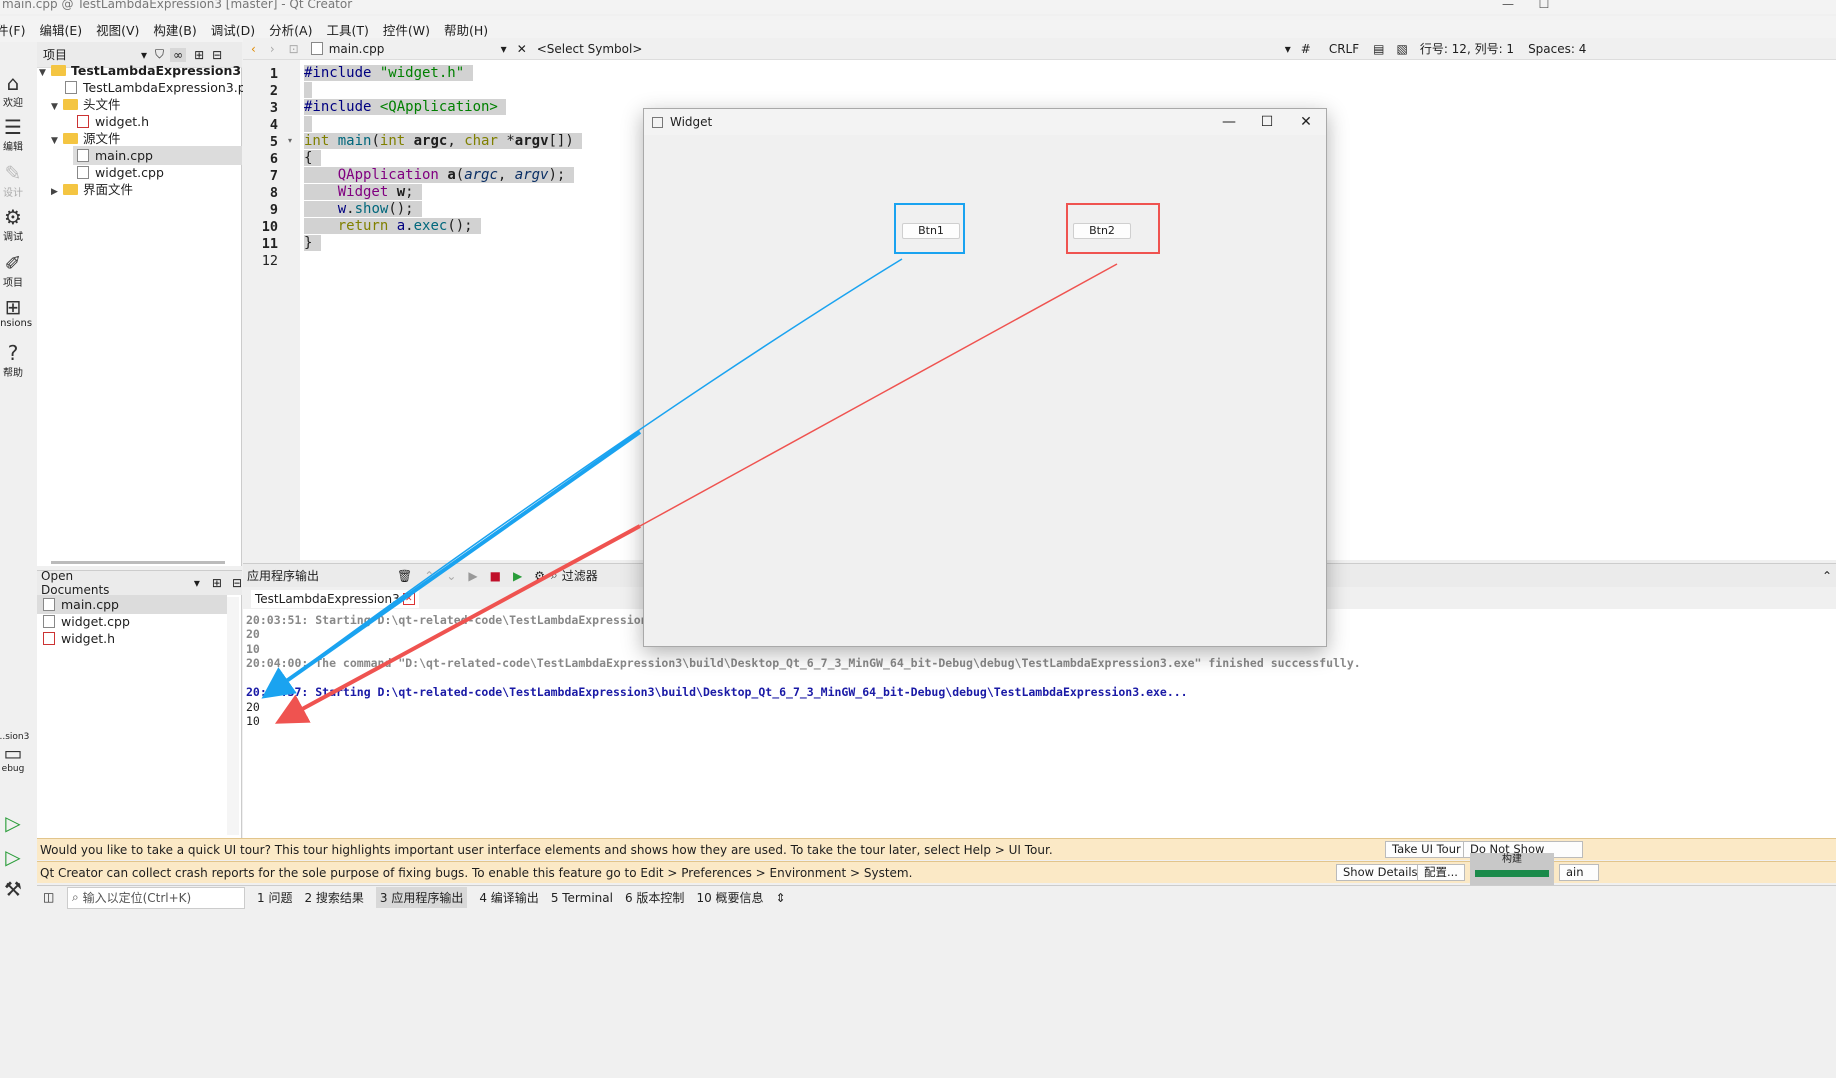 Image resolution: width=1836 pixels, height=1078 pixels. What do you see at coordinates (174, 29) in the screenshot?
I see `menu-build: 构建(B)` at bounding box center [174, 29].